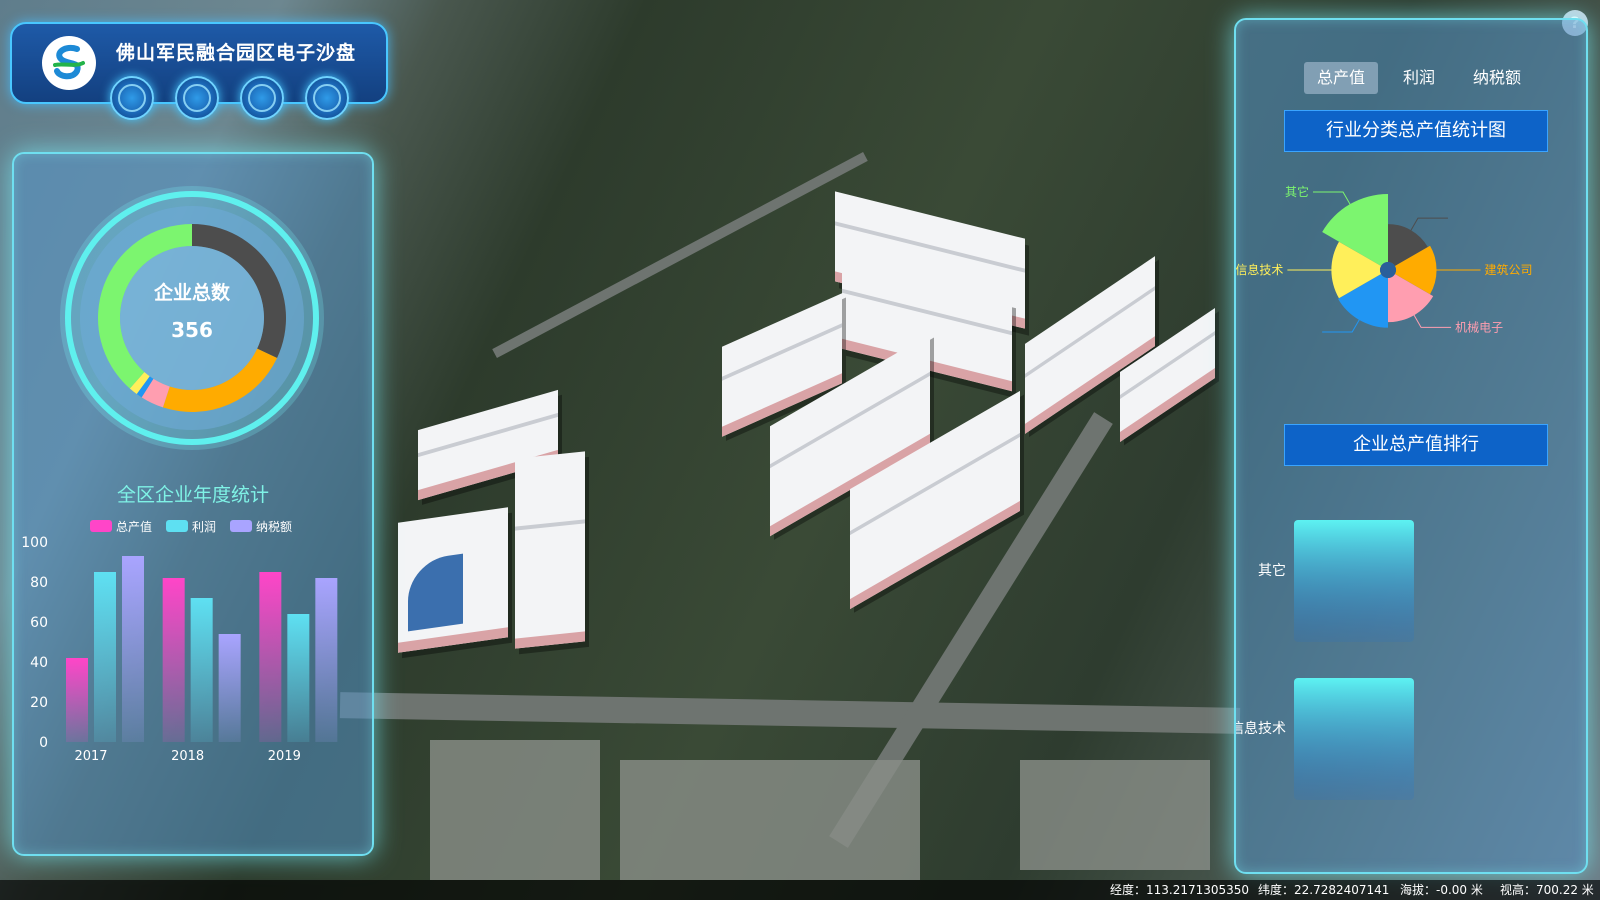 This screenshot has width=1600, height=900. What do you see at coordinates (1341, 78) in the screenshot?
I see `tab-output: 总产值` at bounding box center [1341, 78].